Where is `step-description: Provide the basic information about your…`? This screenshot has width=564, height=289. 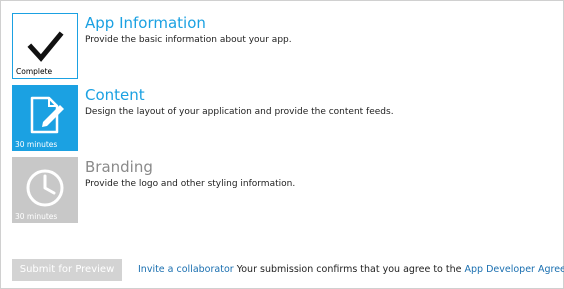
step-description: Provide the basic information about your… is located at coordinates (188, 40).